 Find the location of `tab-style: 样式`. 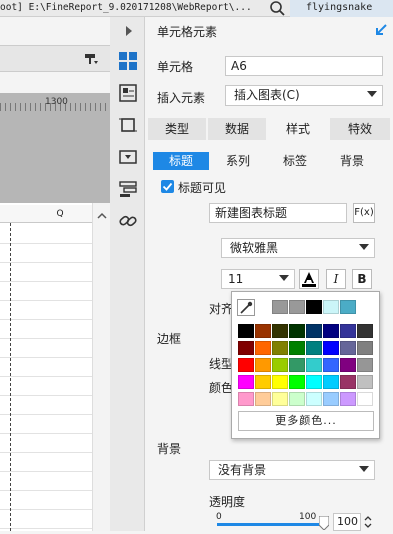

tab-style: 样式 is located at coordinates (298, 129).